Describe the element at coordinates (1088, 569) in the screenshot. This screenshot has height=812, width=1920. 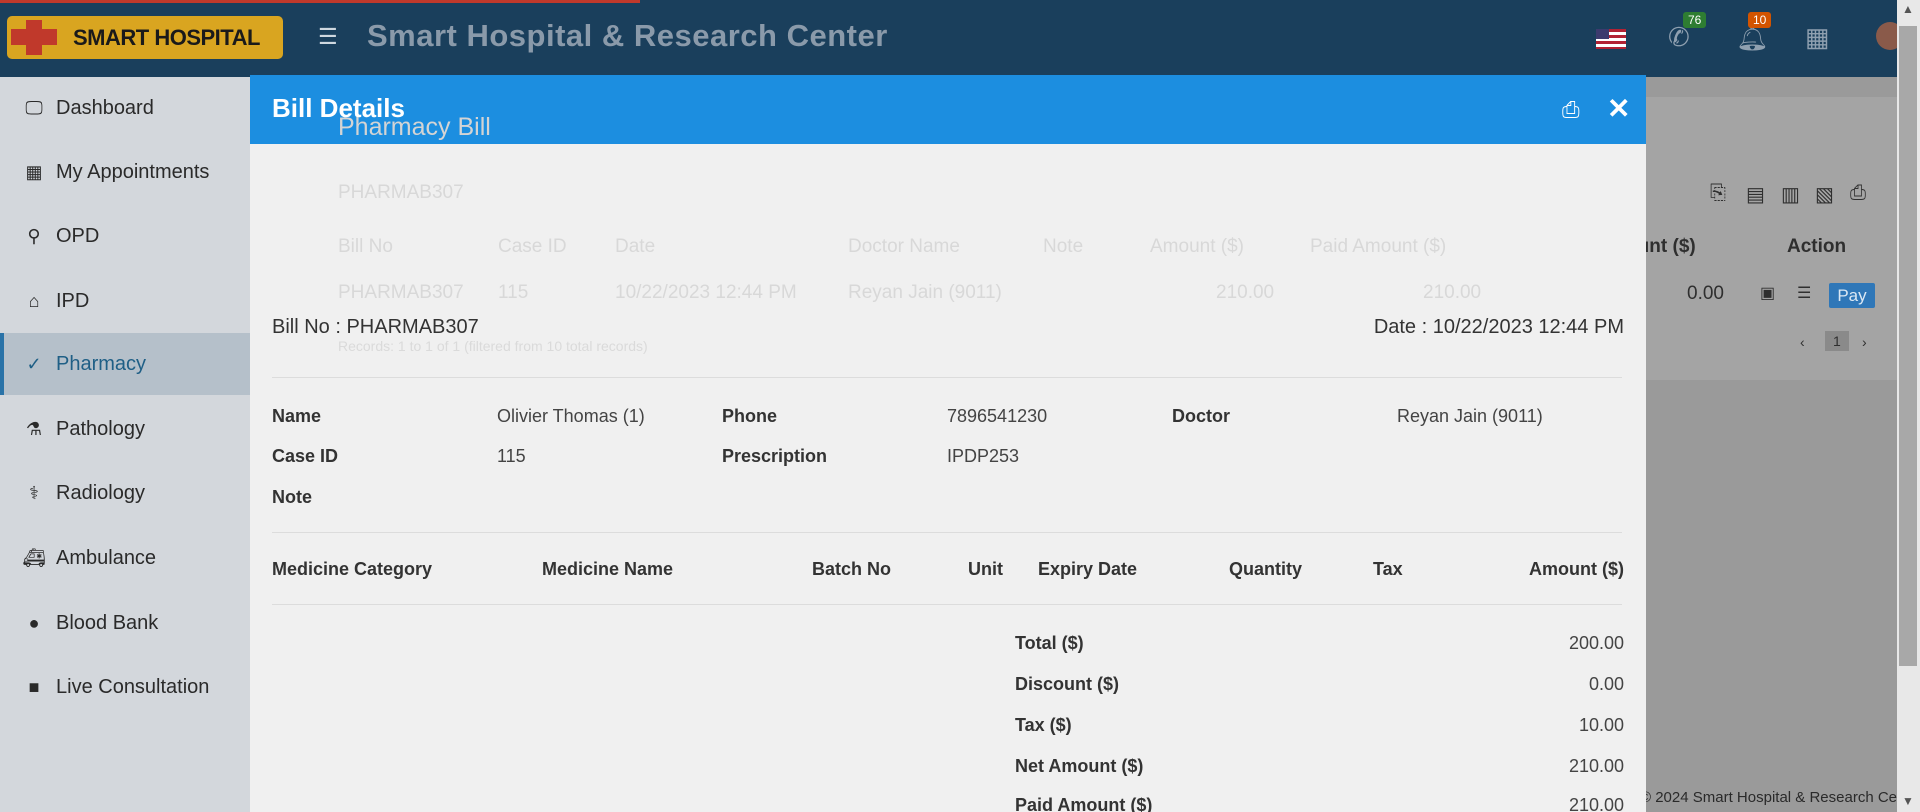
I see `column-header-expiry-date: Expiry Date` at that location.